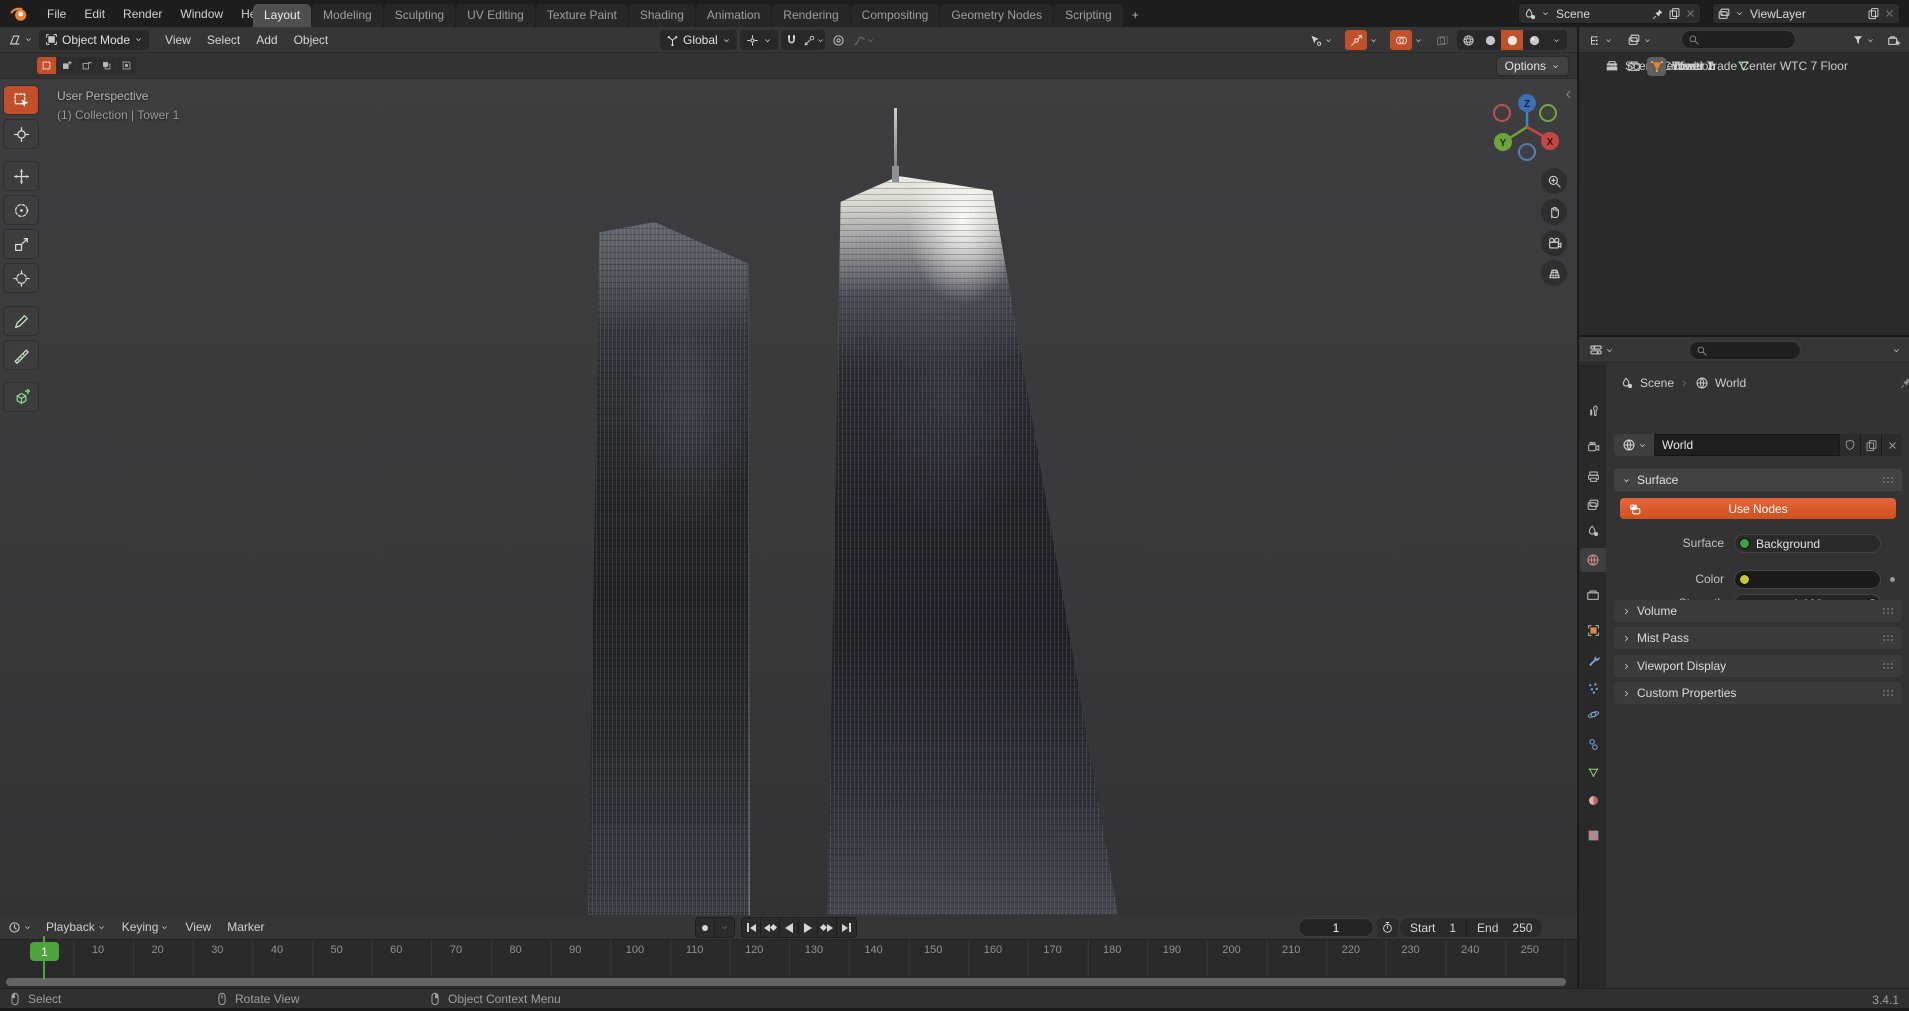 The image size is (1909, 1011). What do you see at coordinates (1088, 15) in the screenshot?
I see `tab-scripting: Scripting` at bounding box center [1088, 15].